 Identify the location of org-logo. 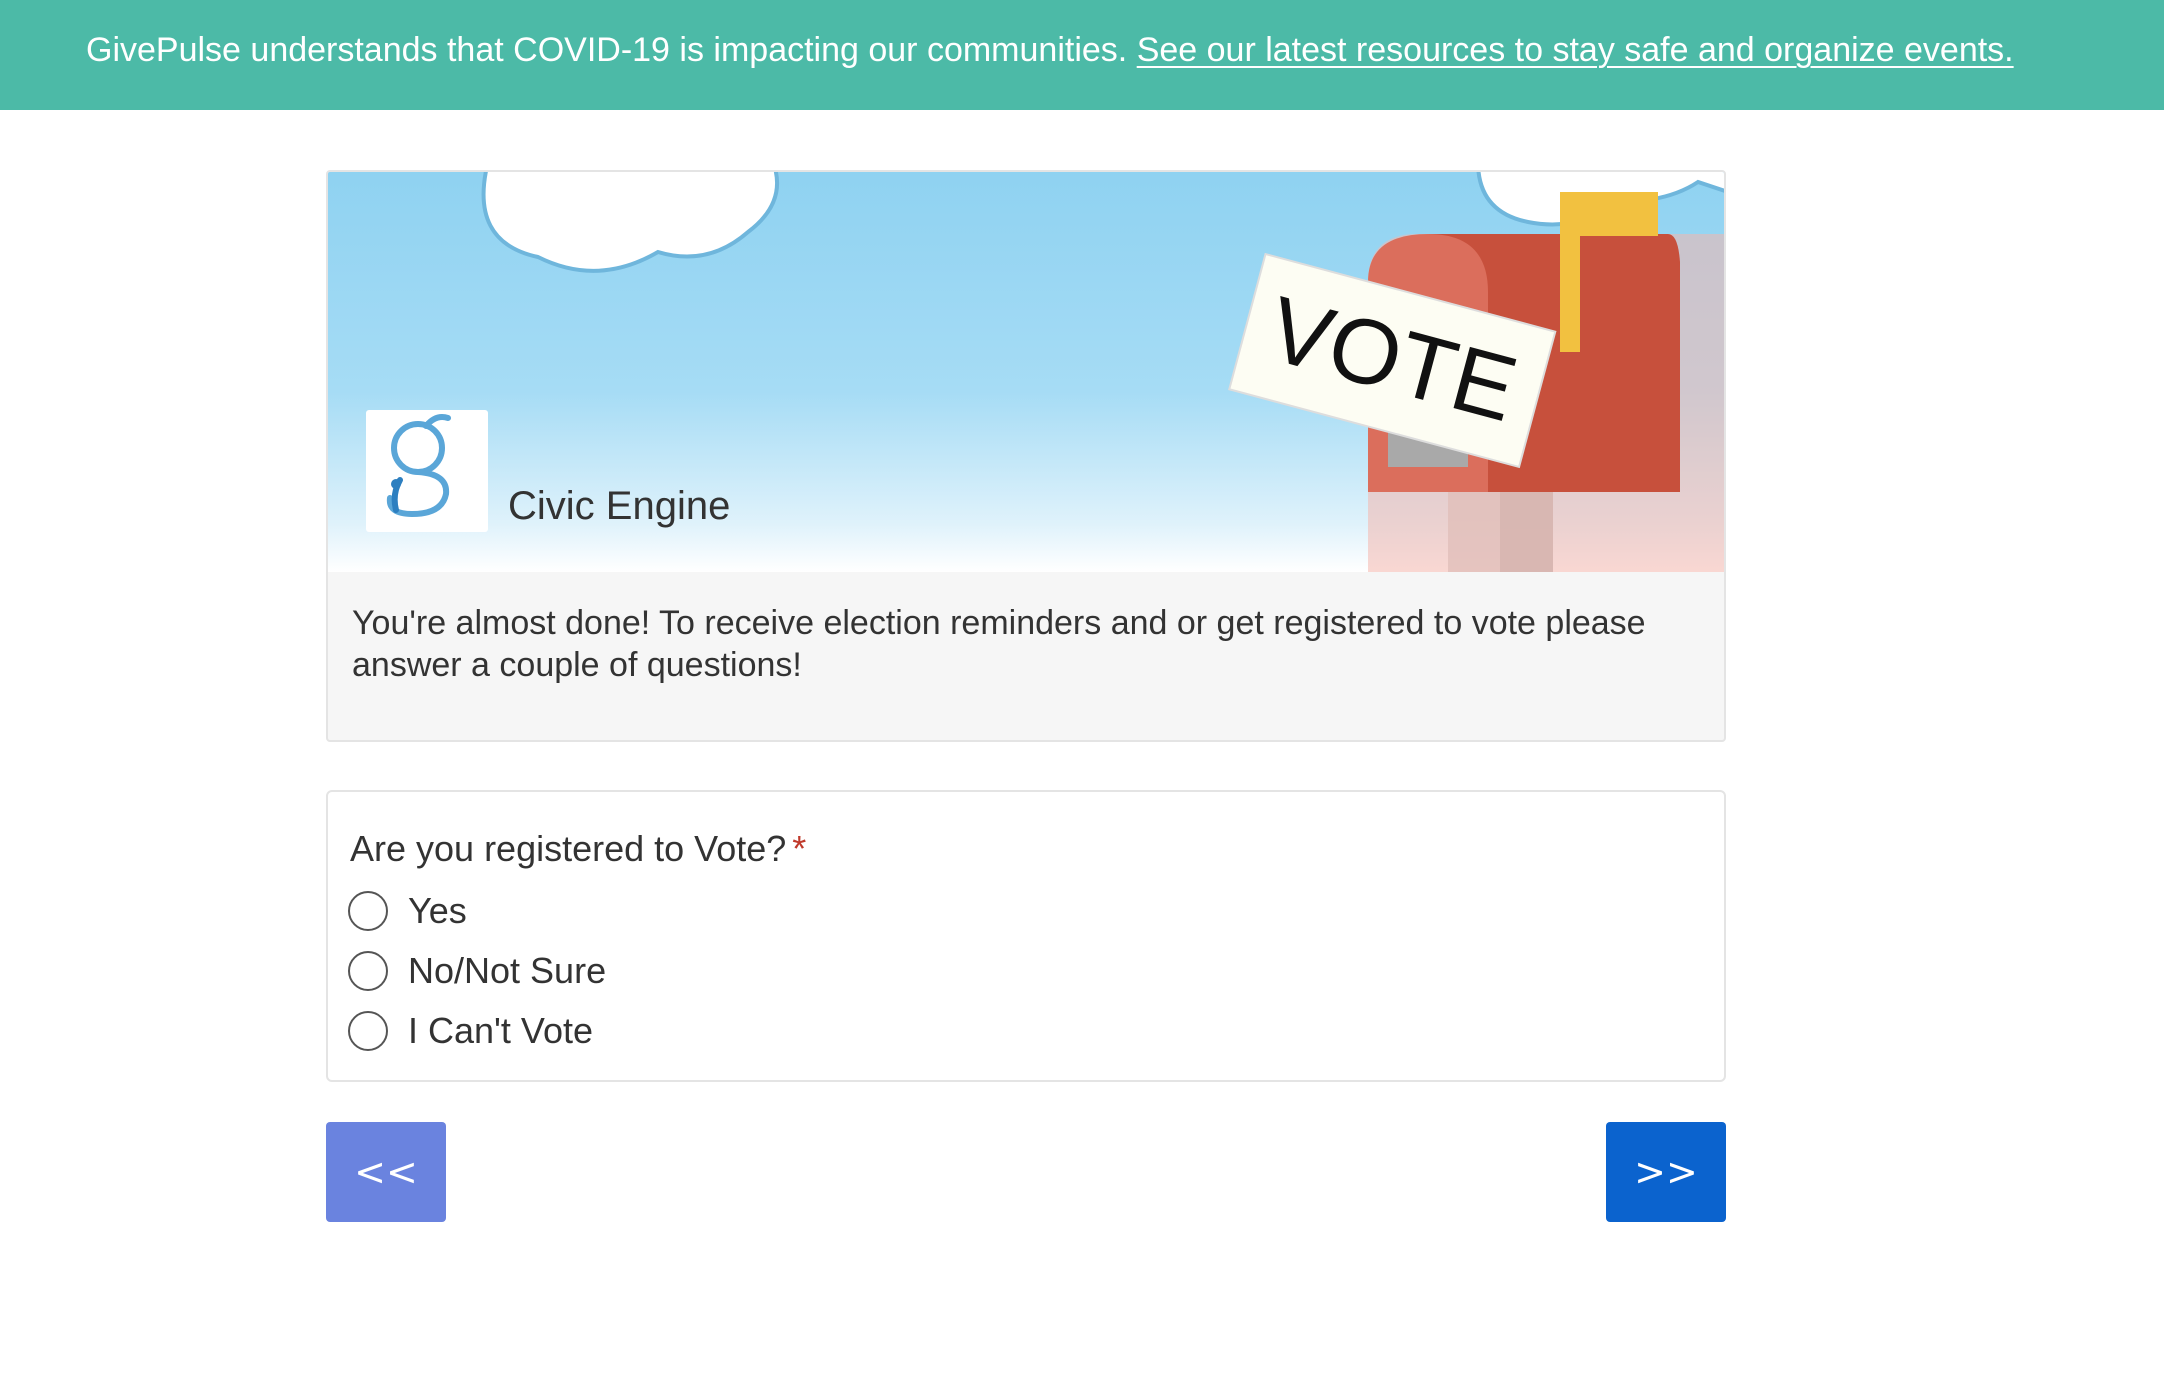
(427, 471).